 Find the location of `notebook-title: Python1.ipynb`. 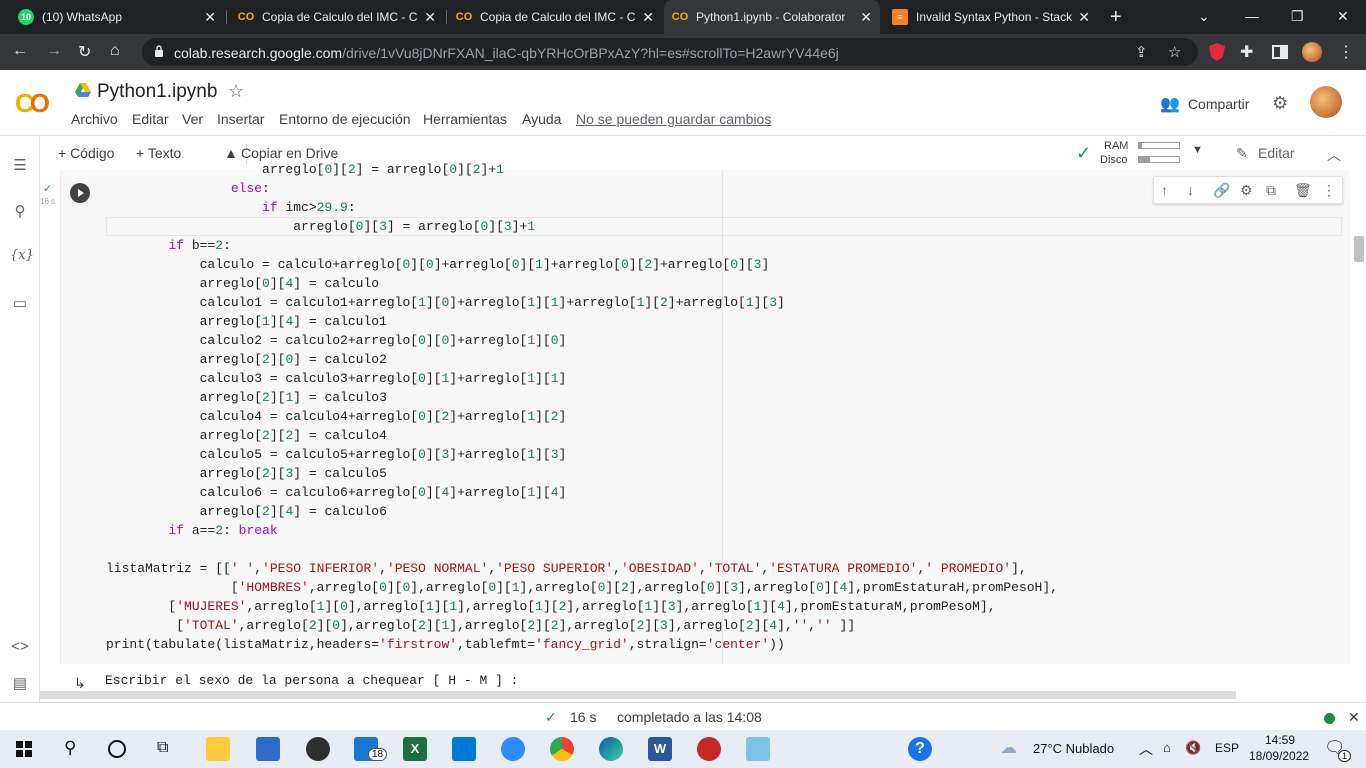

notebook-title: Python1.ipynb is located at coordinates (157, 92).